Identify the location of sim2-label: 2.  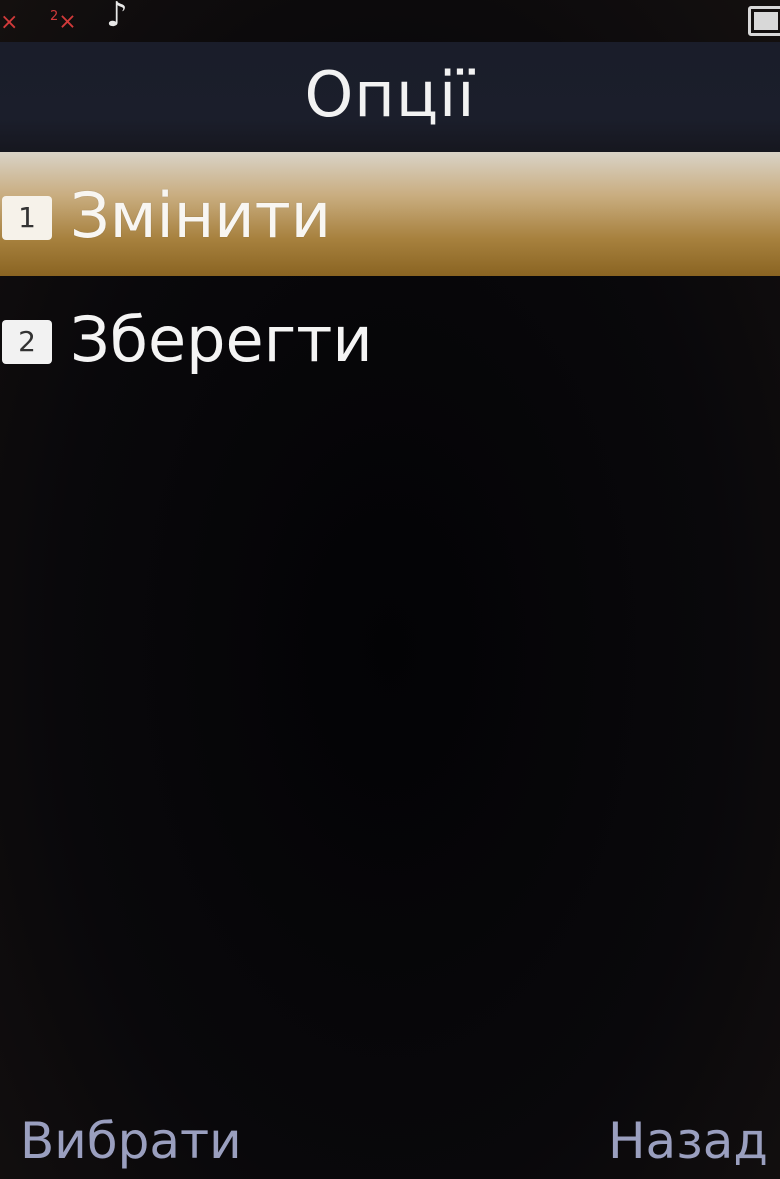
(54, 16).